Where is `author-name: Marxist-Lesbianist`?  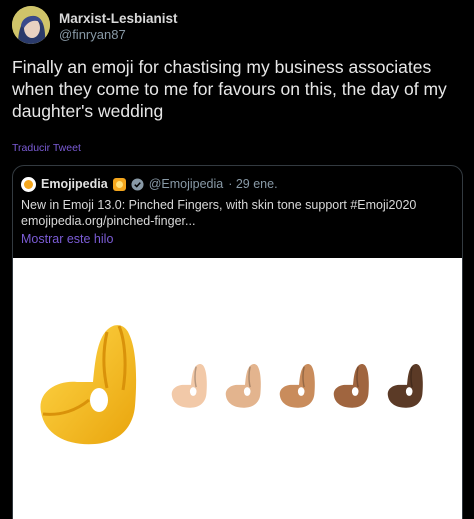 author-name: Marxist-Lesbianist is located at coordinates (118, 18).